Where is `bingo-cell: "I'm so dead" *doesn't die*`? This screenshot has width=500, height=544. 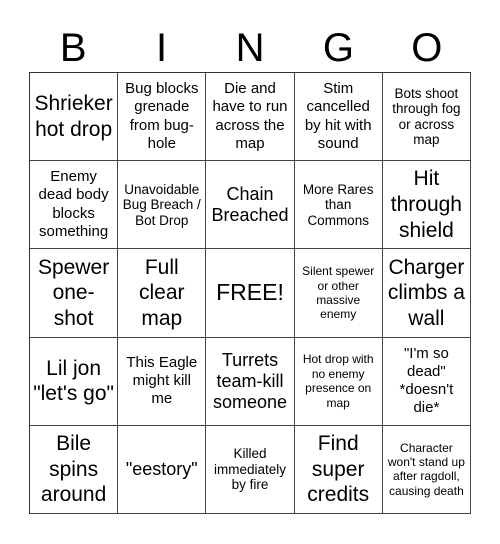 bingo-cell: "I'm so dead" *doesn't die* is located at coordinates (426, 381).